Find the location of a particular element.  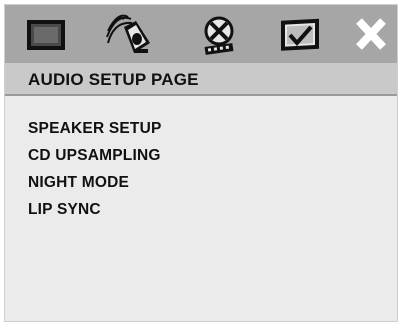

menu-item-speaker-setup: SPEAKER SETUP is located at coordinates (95, 128).